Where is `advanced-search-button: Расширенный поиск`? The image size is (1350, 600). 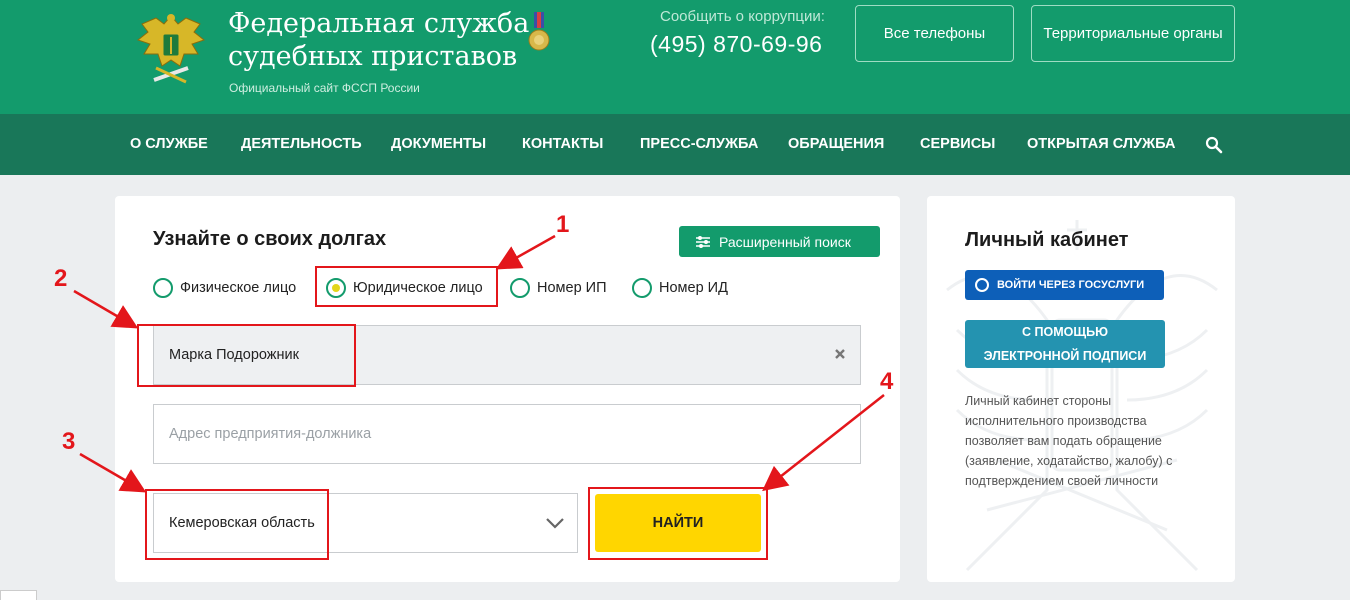 advanced-search-button: Расширенный поиск is located at coordinates (779, 241).